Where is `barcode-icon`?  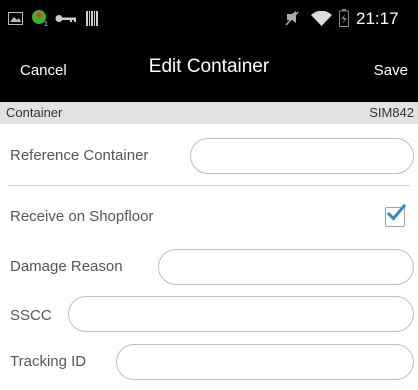 barcode-icon is located at coordinates (92, 18).